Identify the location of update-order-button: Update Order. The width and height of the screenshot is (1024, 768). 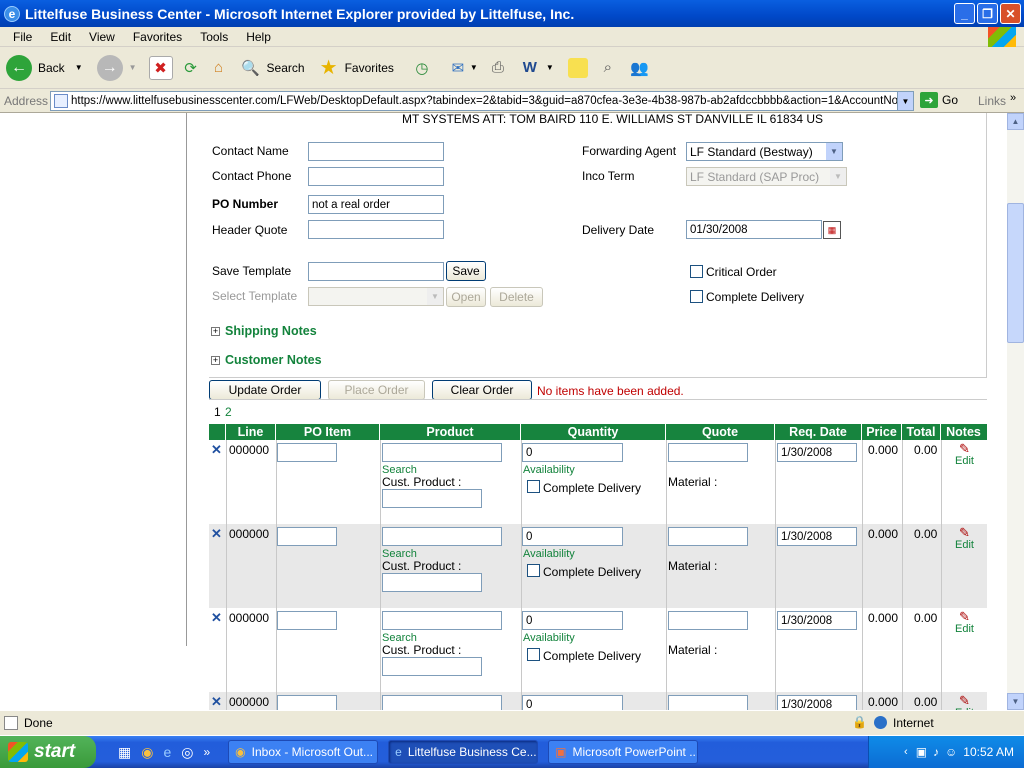
(265, 390).